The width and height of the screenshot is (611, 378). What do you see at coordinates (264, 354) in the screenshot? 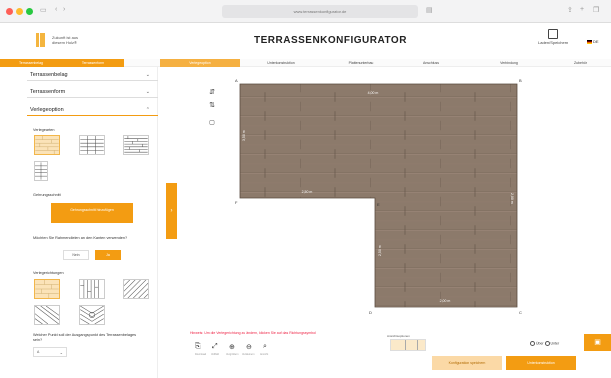
I see `view-label: Ansicht` at bounding box center [264, 354].